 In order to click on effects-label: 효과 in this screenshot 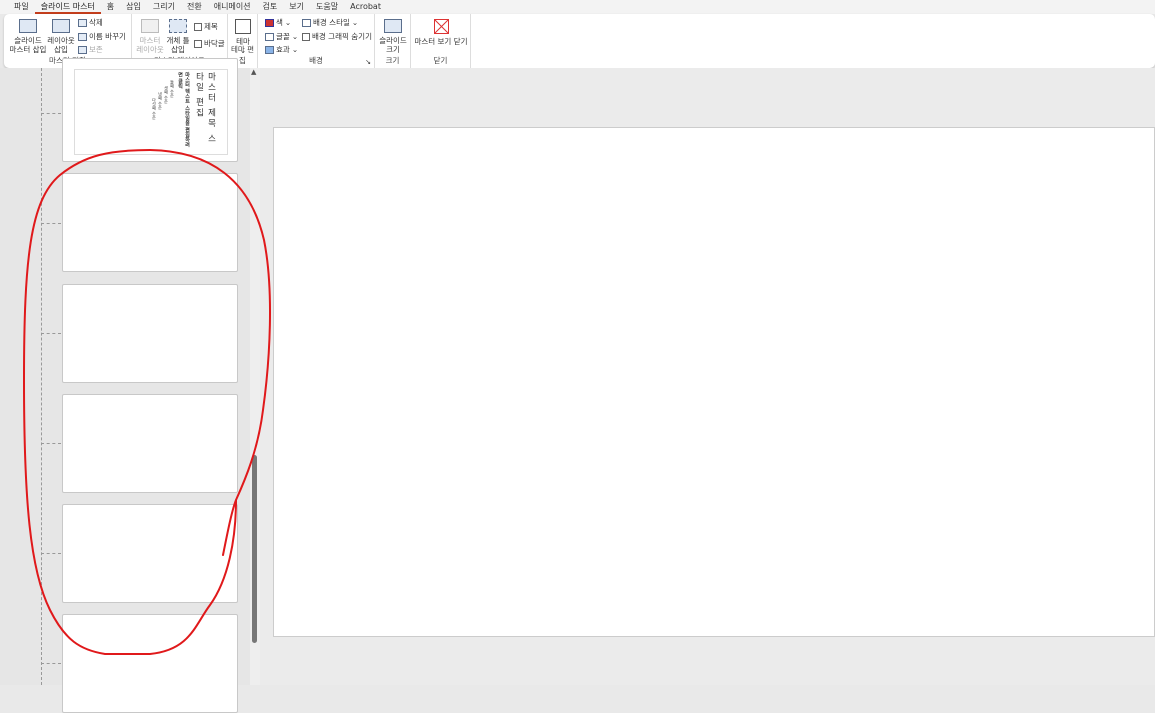, I will do `click(283, 49)`.